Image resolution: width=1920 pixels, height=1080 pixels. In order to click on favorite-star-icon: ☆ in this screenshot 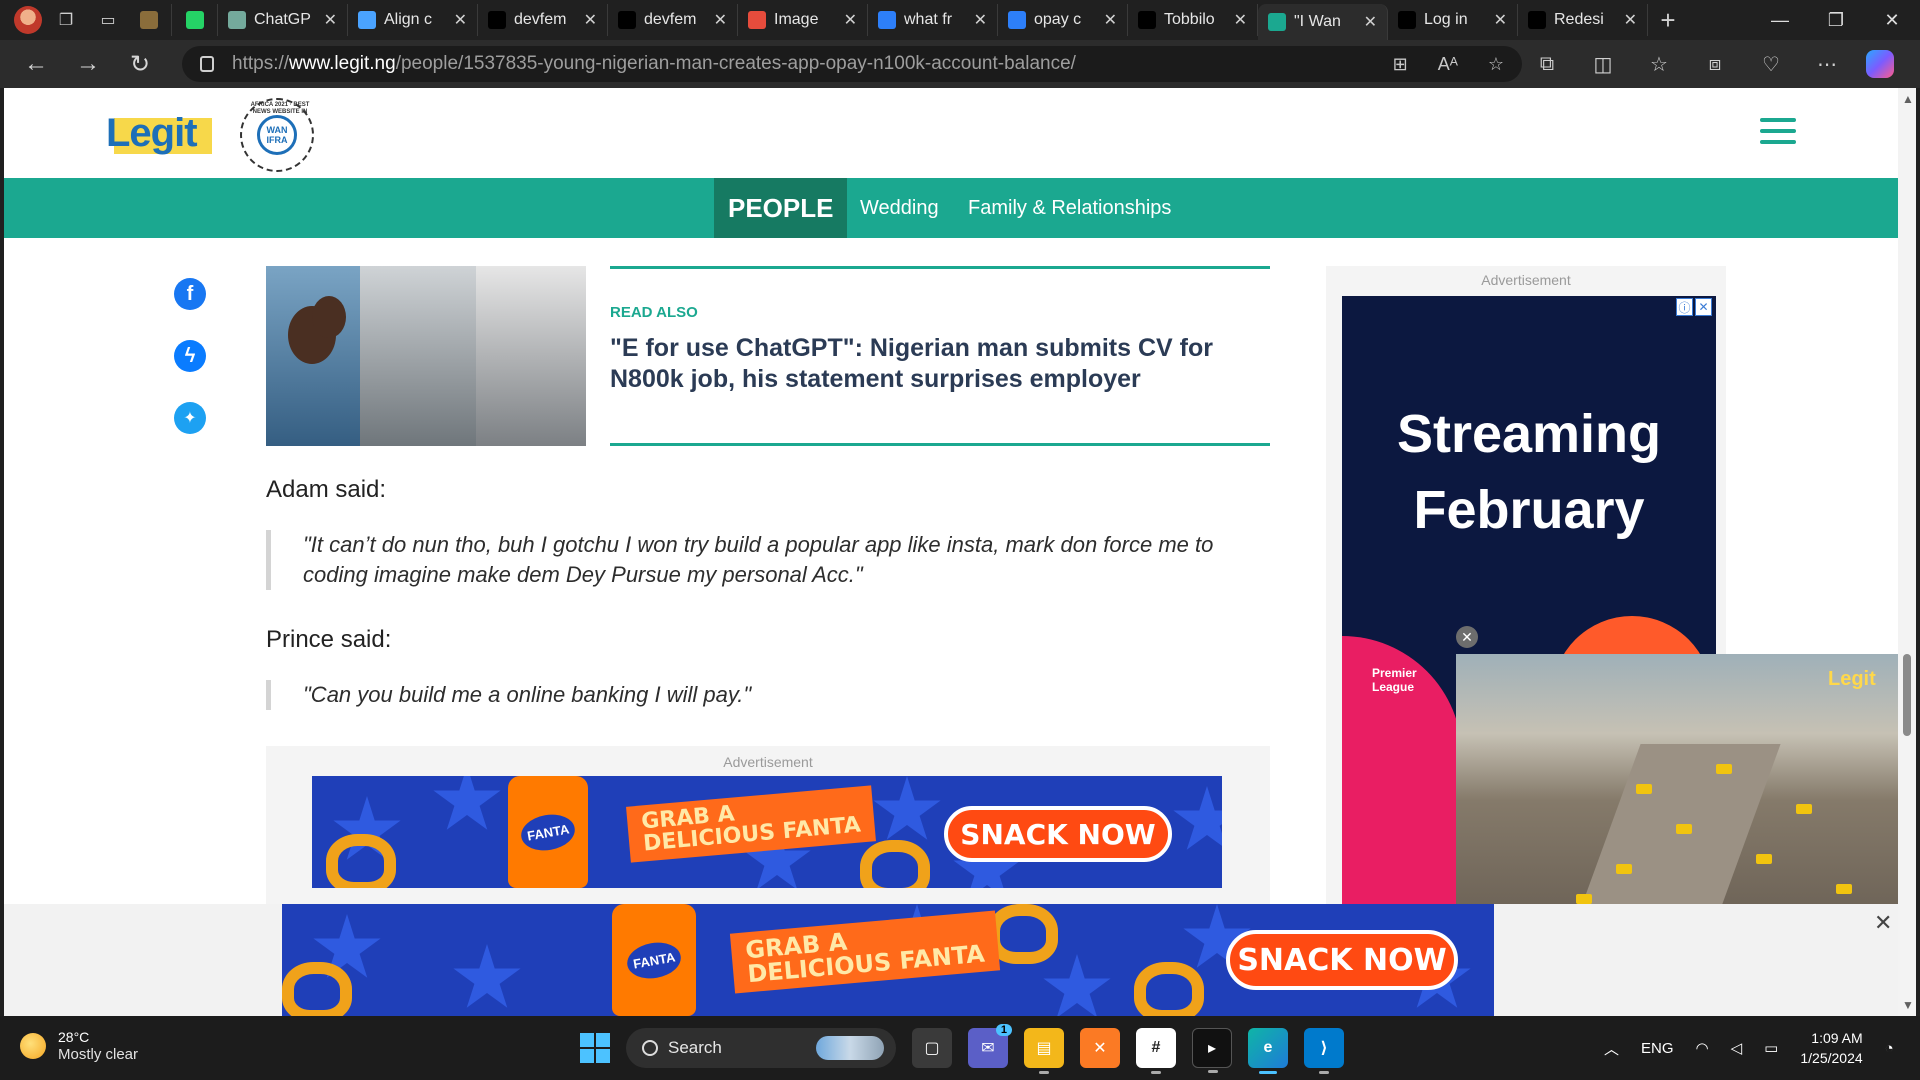, I will do `click(1496, 64)`.